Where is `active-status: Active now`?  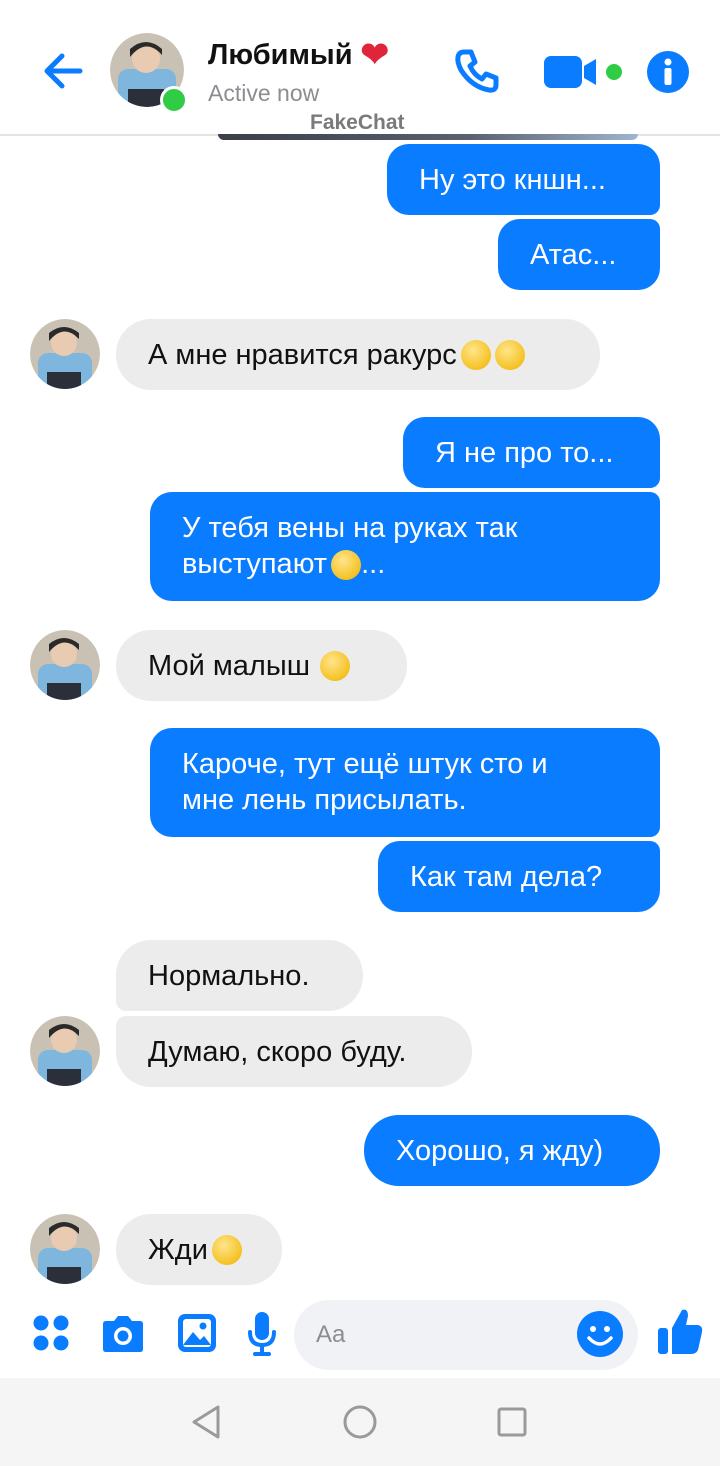 active-status: Active now is located at coordinates (264, 93).